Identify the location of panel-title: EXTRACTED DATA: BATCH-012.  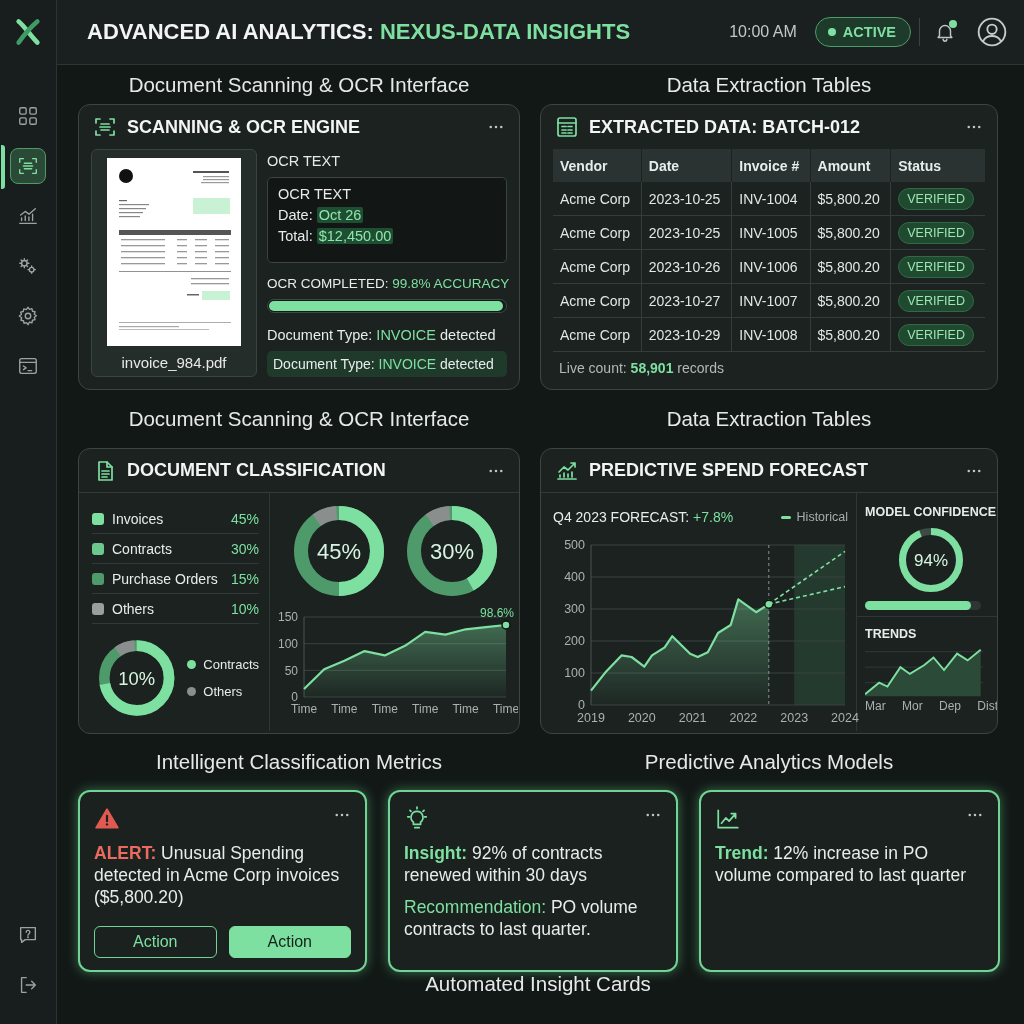
(724, 127).